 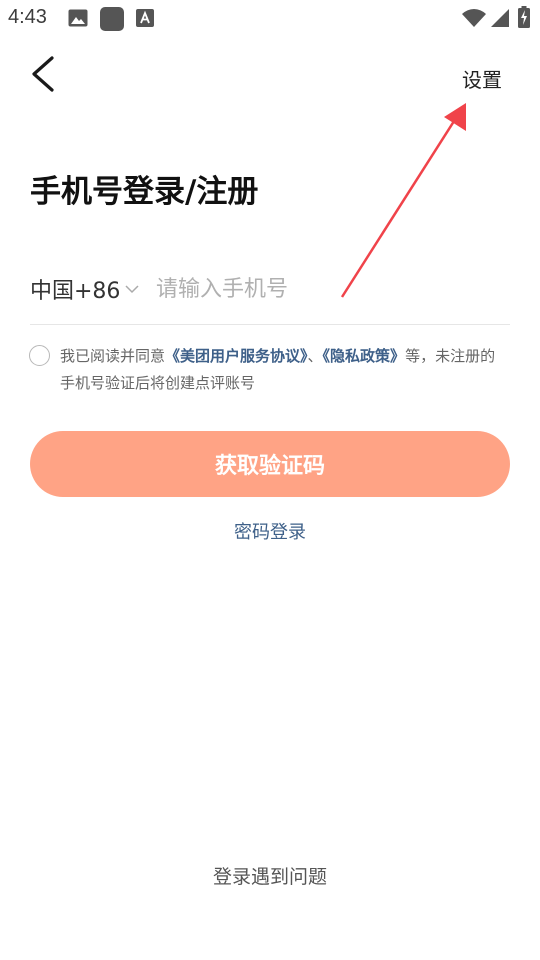 I want to click on chevron-left-icon, so click(x=43, y=74).